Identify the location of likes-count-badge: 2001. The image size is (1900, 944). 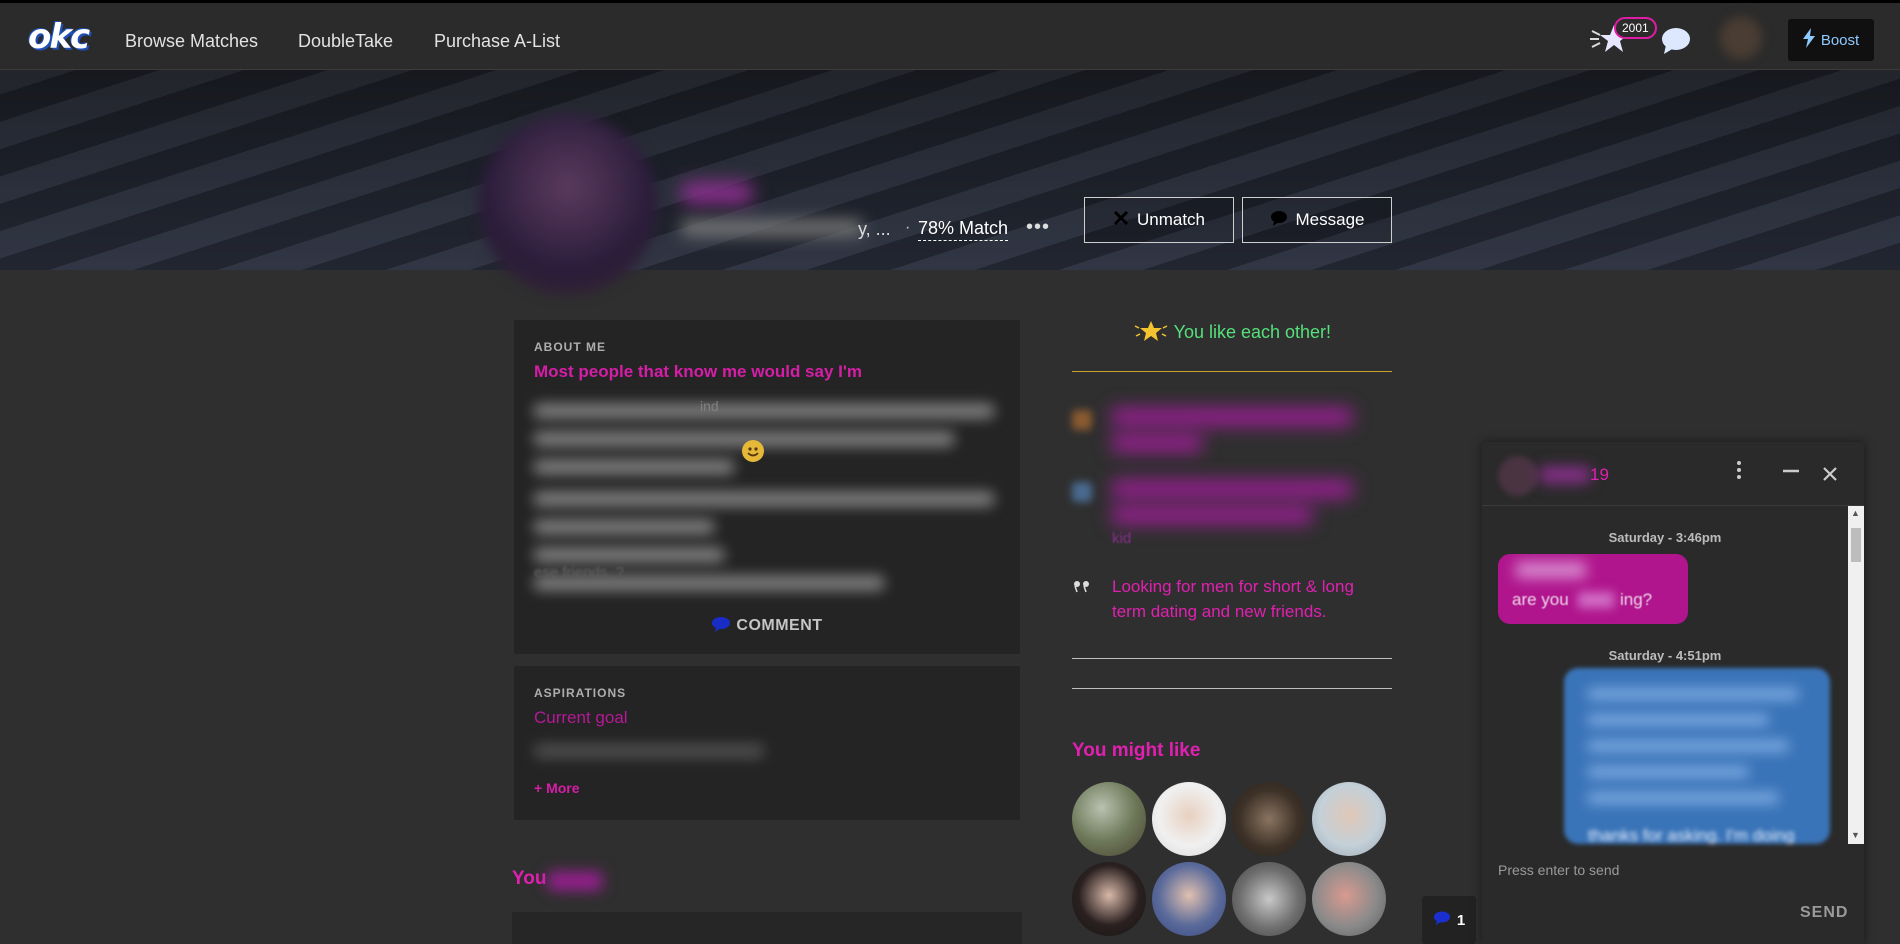
(1635, 28).